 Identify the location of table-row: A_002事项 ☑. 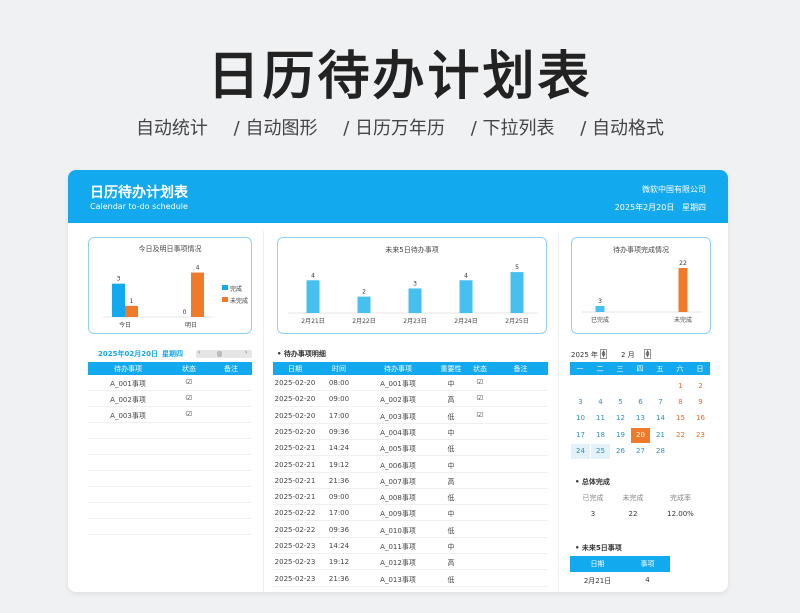
(170, 399).